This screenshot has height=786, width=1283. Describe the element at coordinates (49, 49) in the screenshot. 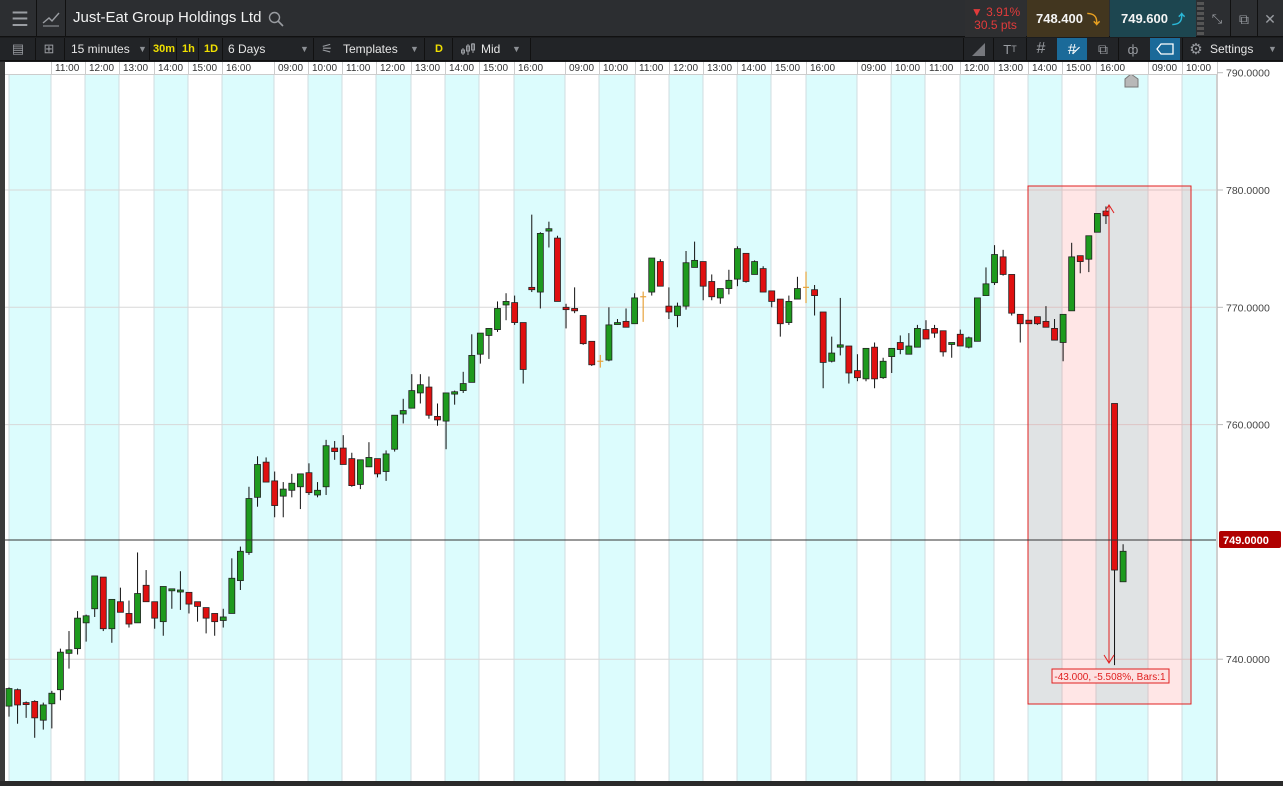

I see `layout-icon: ⊞` at that location.